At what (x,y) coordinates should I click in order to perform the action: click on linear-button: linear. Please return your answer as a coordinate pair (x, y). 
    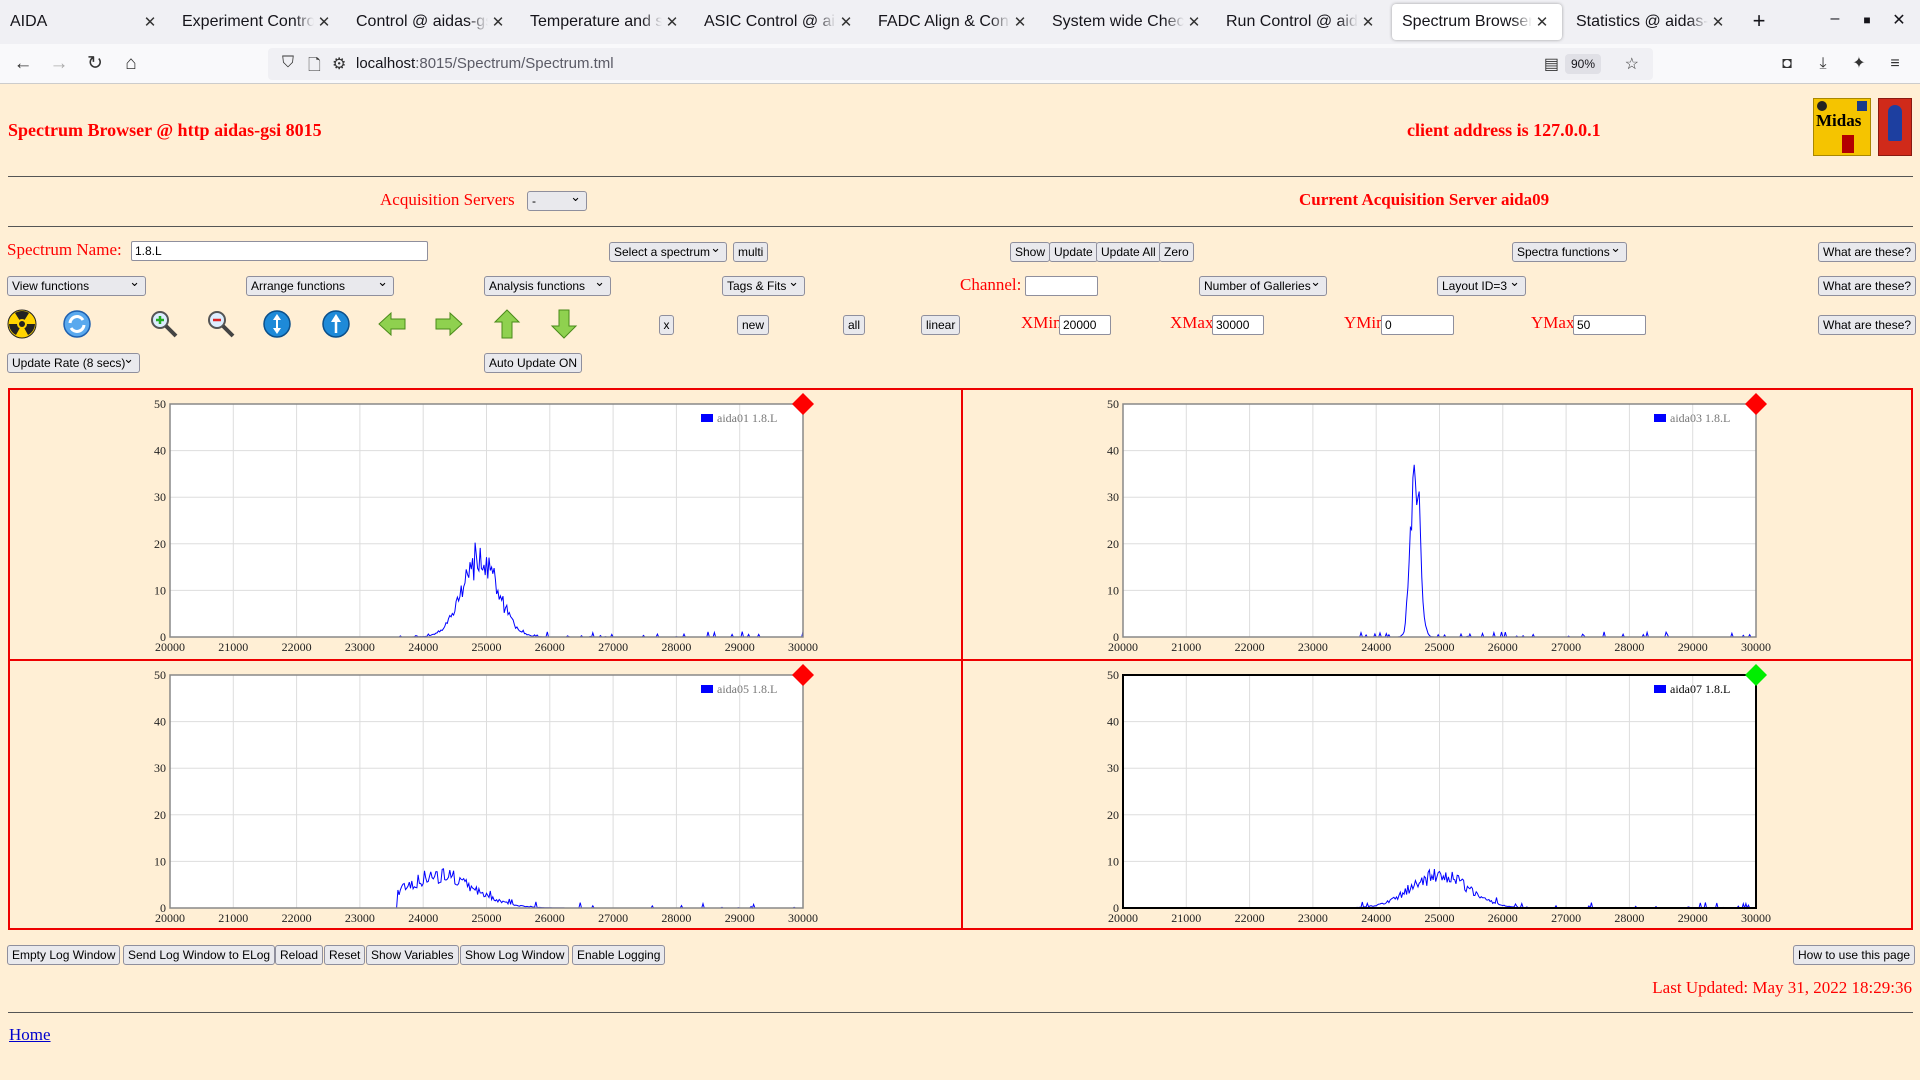
    Looking at the image, I should click on (941, 325).